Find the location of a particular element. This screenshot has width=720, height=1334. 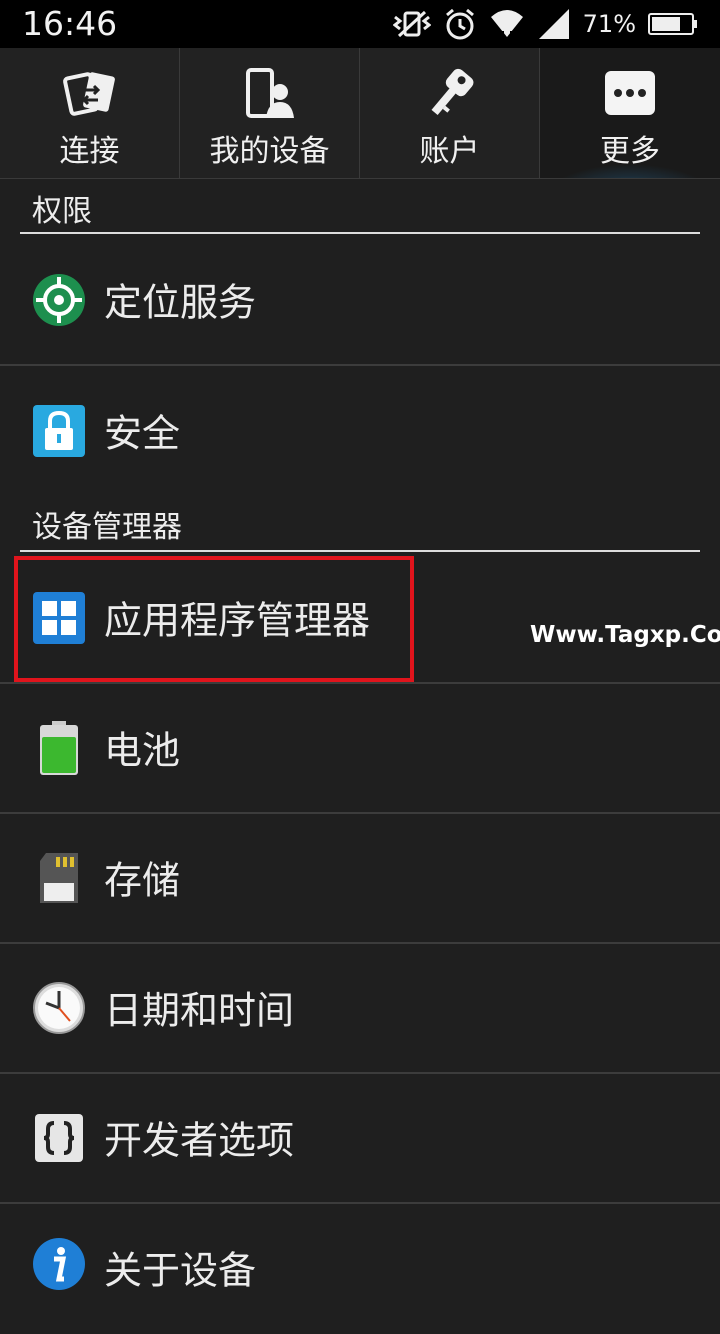

alarm-icon is located at coordinates (460, 24).